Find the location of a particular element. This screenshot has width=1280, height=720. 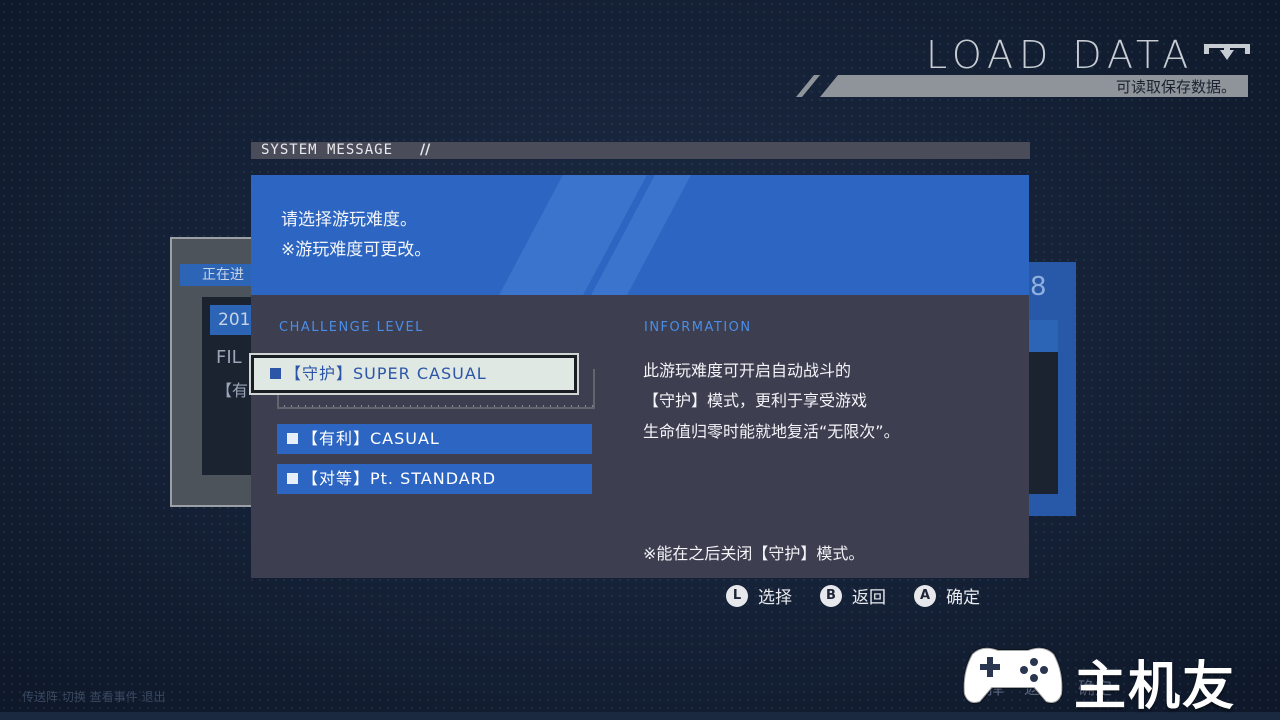

dialog-prompt-panel: 请选择游玩难度。 ※游玩难度可更改。 is located at coordinates (640, 235).